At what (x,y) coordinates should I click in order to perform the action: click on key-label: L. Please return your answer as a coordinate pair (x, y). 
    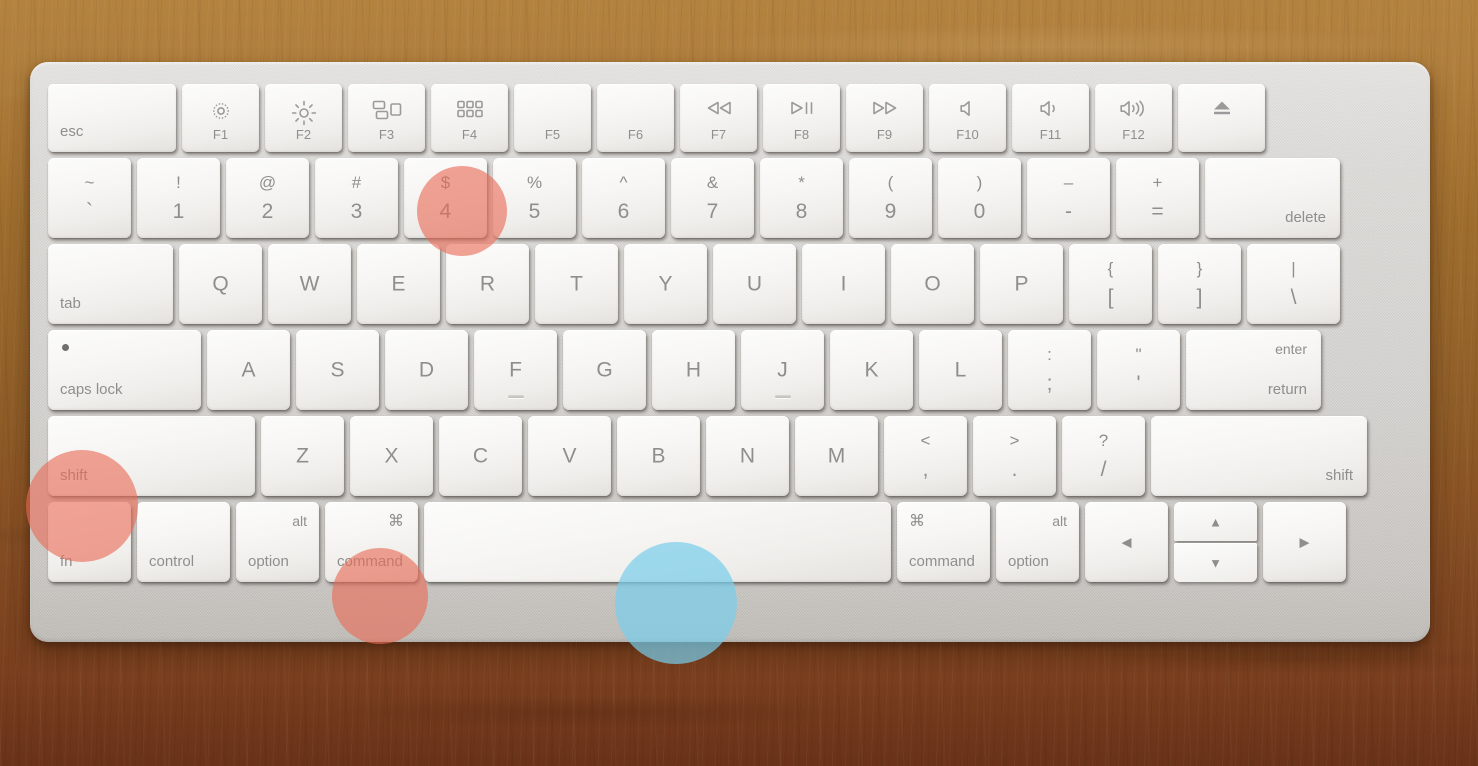
    Looking at the image, I should click on (960, 370).